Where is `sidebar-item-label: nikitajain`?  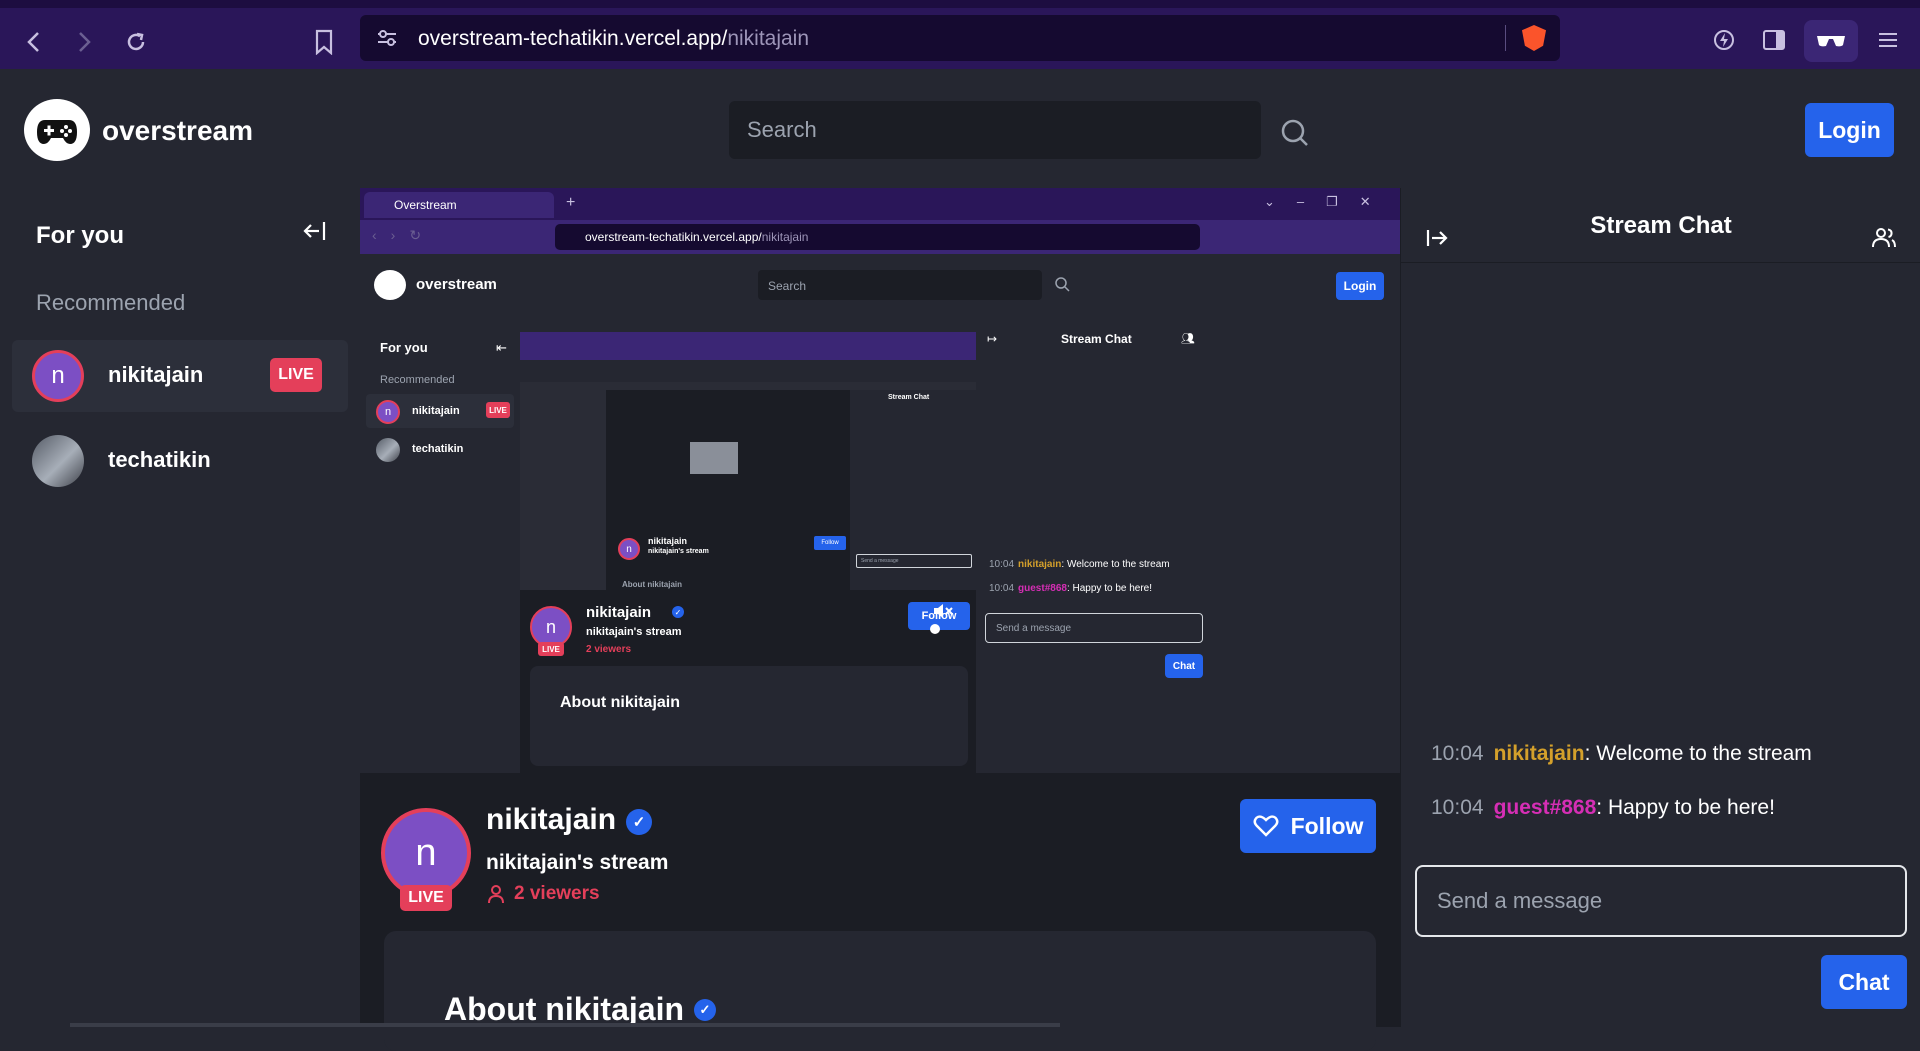
sidebar-item-label: nikitajain is located at coordinates (156, 374).